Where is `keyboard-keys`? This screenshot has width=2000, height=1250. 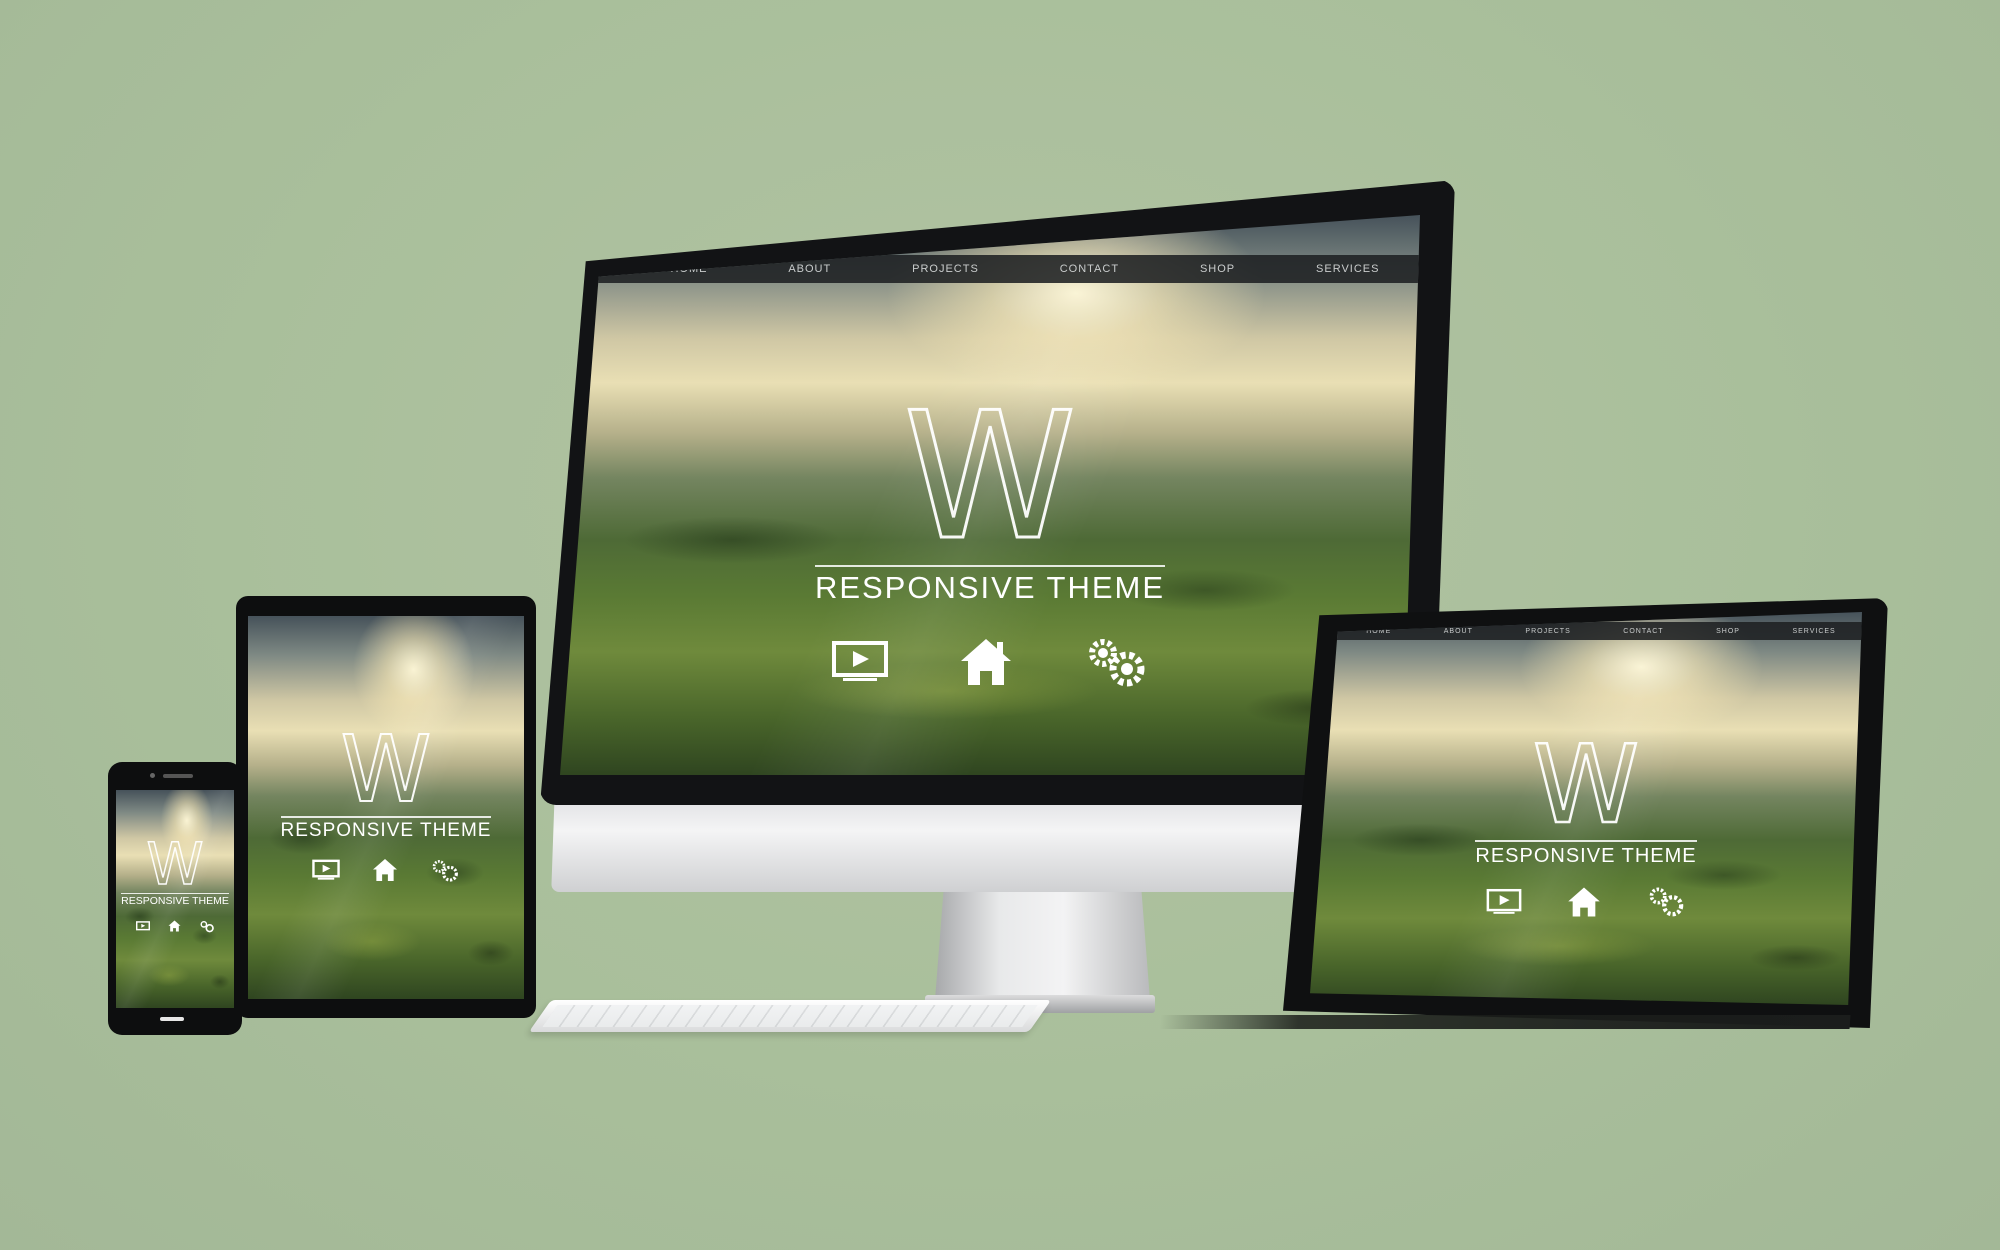
keyboard-keys is located at coordinates (790, 1016).